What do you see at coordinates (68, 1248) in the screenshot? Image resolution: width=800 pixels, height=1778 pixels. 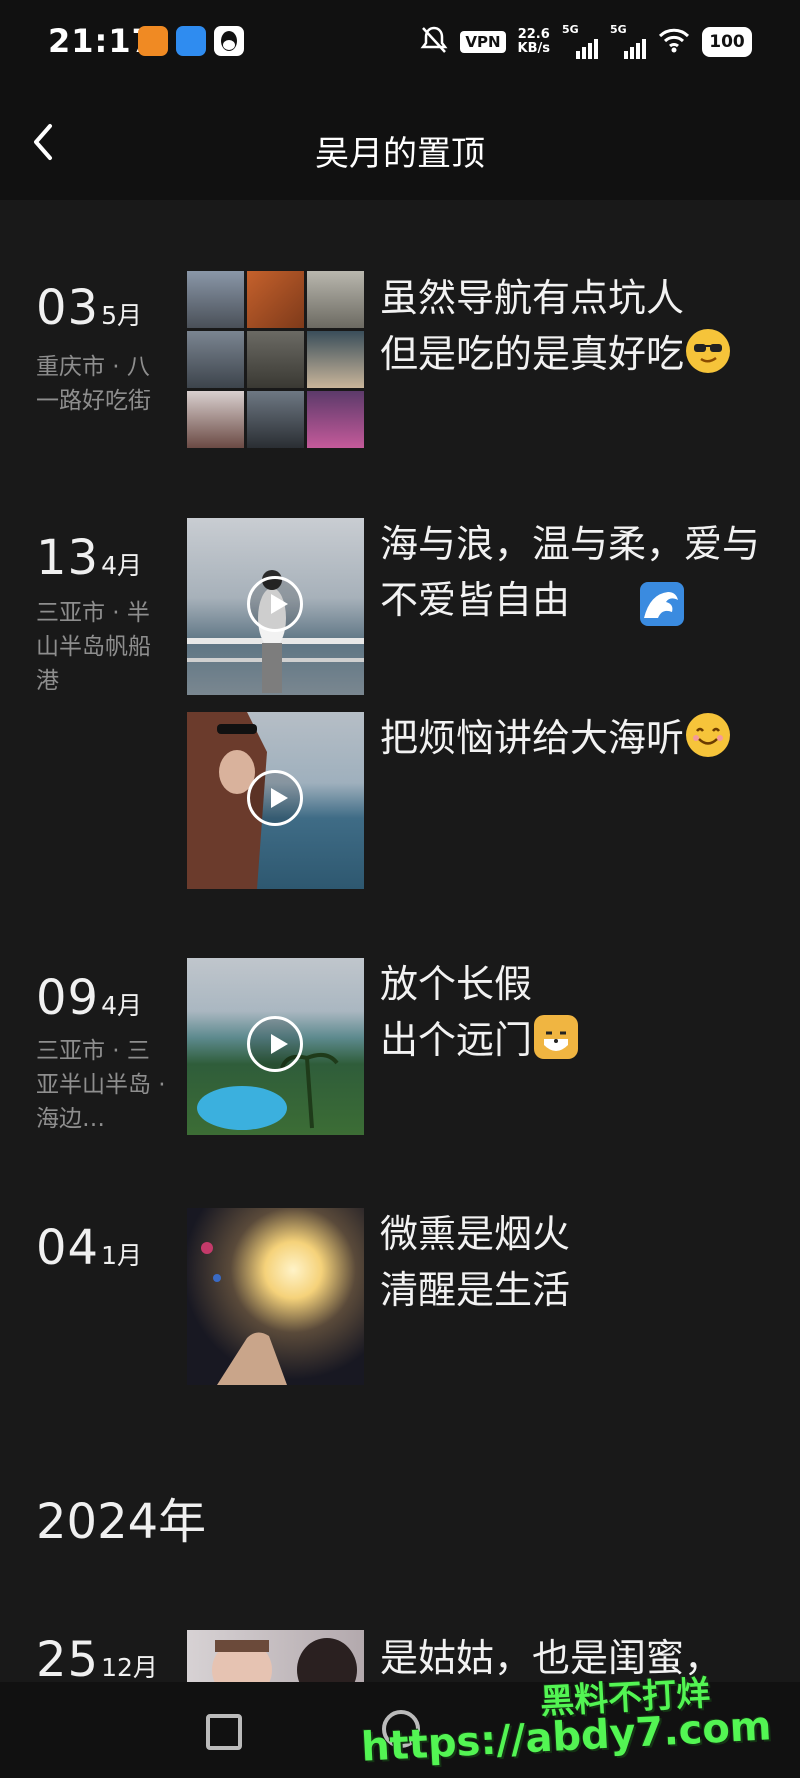 I see `entry-day: 04` at bounding box center [68, 1248].